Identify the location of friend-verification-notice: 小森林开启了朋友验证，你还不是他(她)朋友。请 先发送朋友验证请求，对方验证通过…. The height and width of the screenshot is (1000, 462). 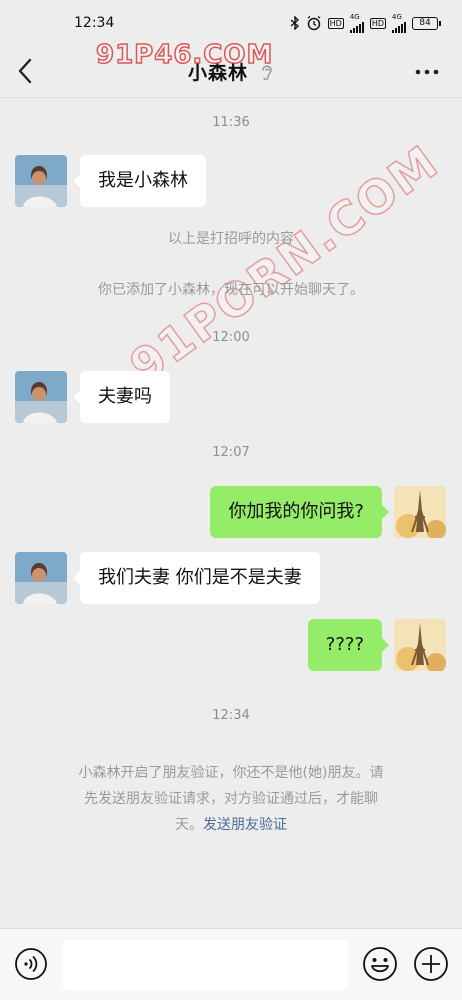
(231, 799).